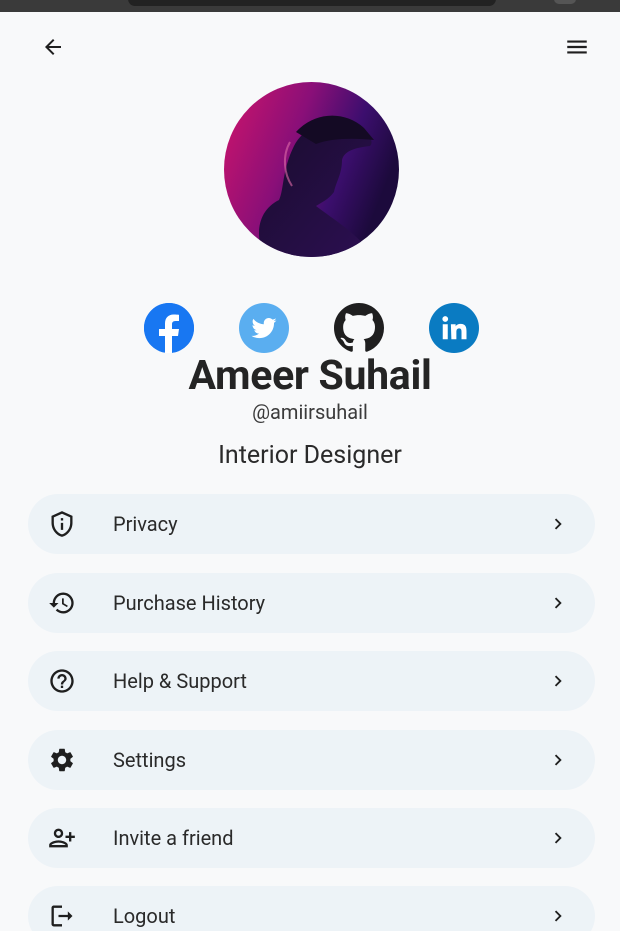  Describe the element at coordinates (144, 916) in the screenshot. I see `menu-item-label: Logout` at that location.